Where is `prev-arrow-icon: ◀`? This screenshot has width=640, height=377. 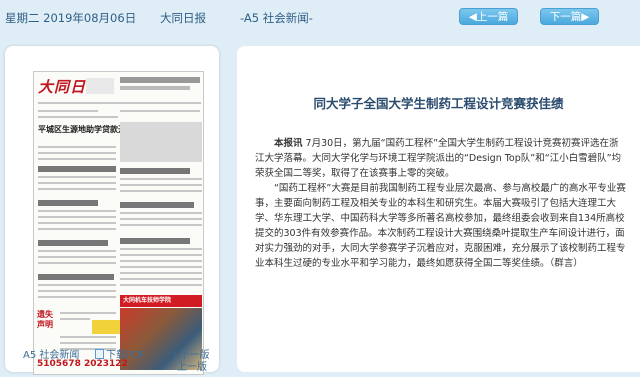 prev-arrow-icon: ◀ is located at coordinates (472, 17).